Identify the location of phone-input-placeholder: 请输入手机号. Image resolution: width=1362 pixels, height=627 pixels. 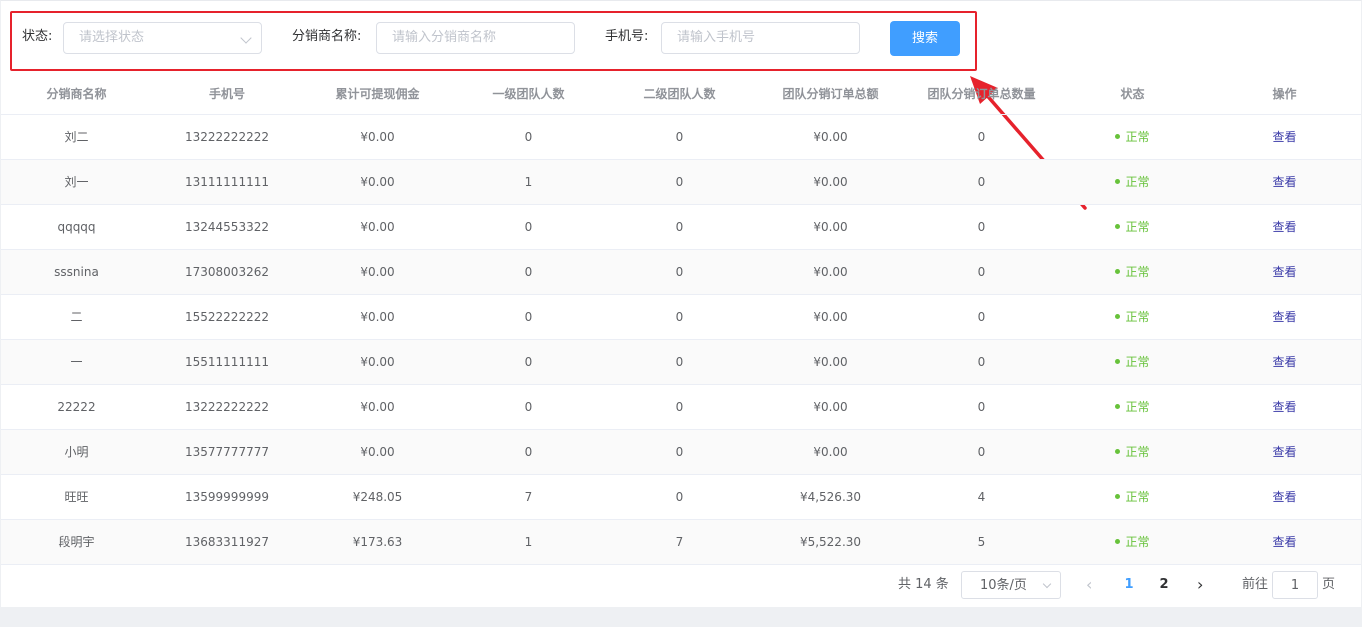
(716, 37).